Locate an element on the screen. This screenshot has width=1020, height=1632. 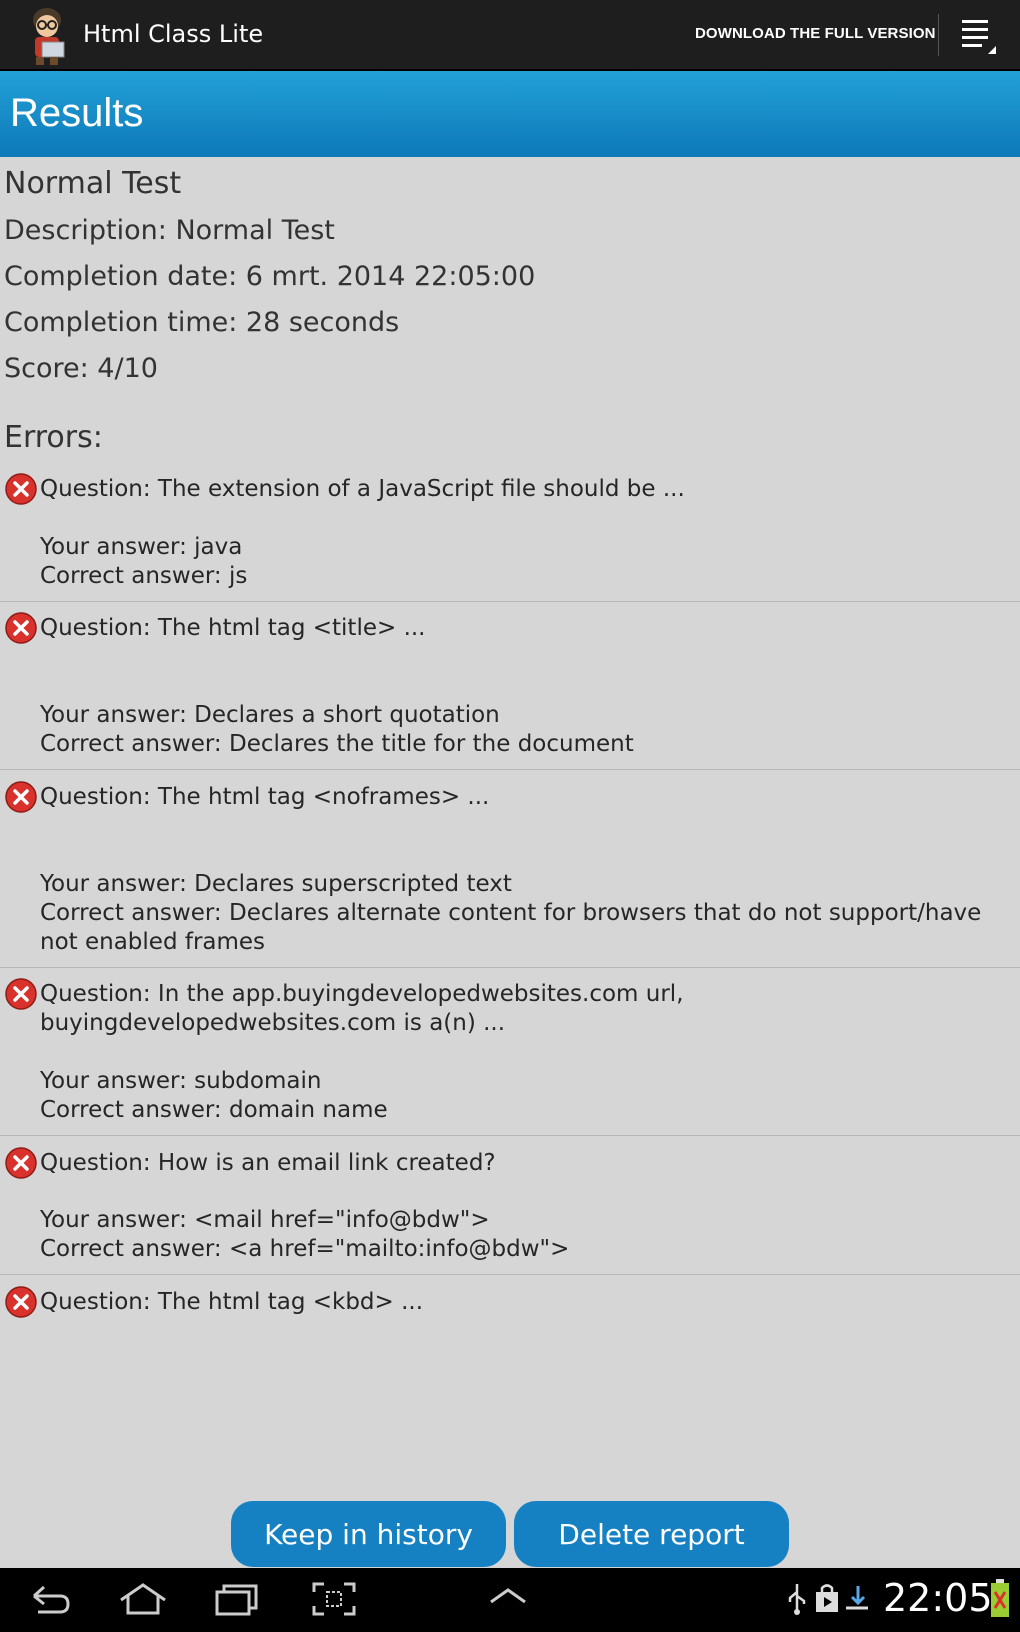
correct-answer: Correct answer: js is located at coordinates (144, 576).